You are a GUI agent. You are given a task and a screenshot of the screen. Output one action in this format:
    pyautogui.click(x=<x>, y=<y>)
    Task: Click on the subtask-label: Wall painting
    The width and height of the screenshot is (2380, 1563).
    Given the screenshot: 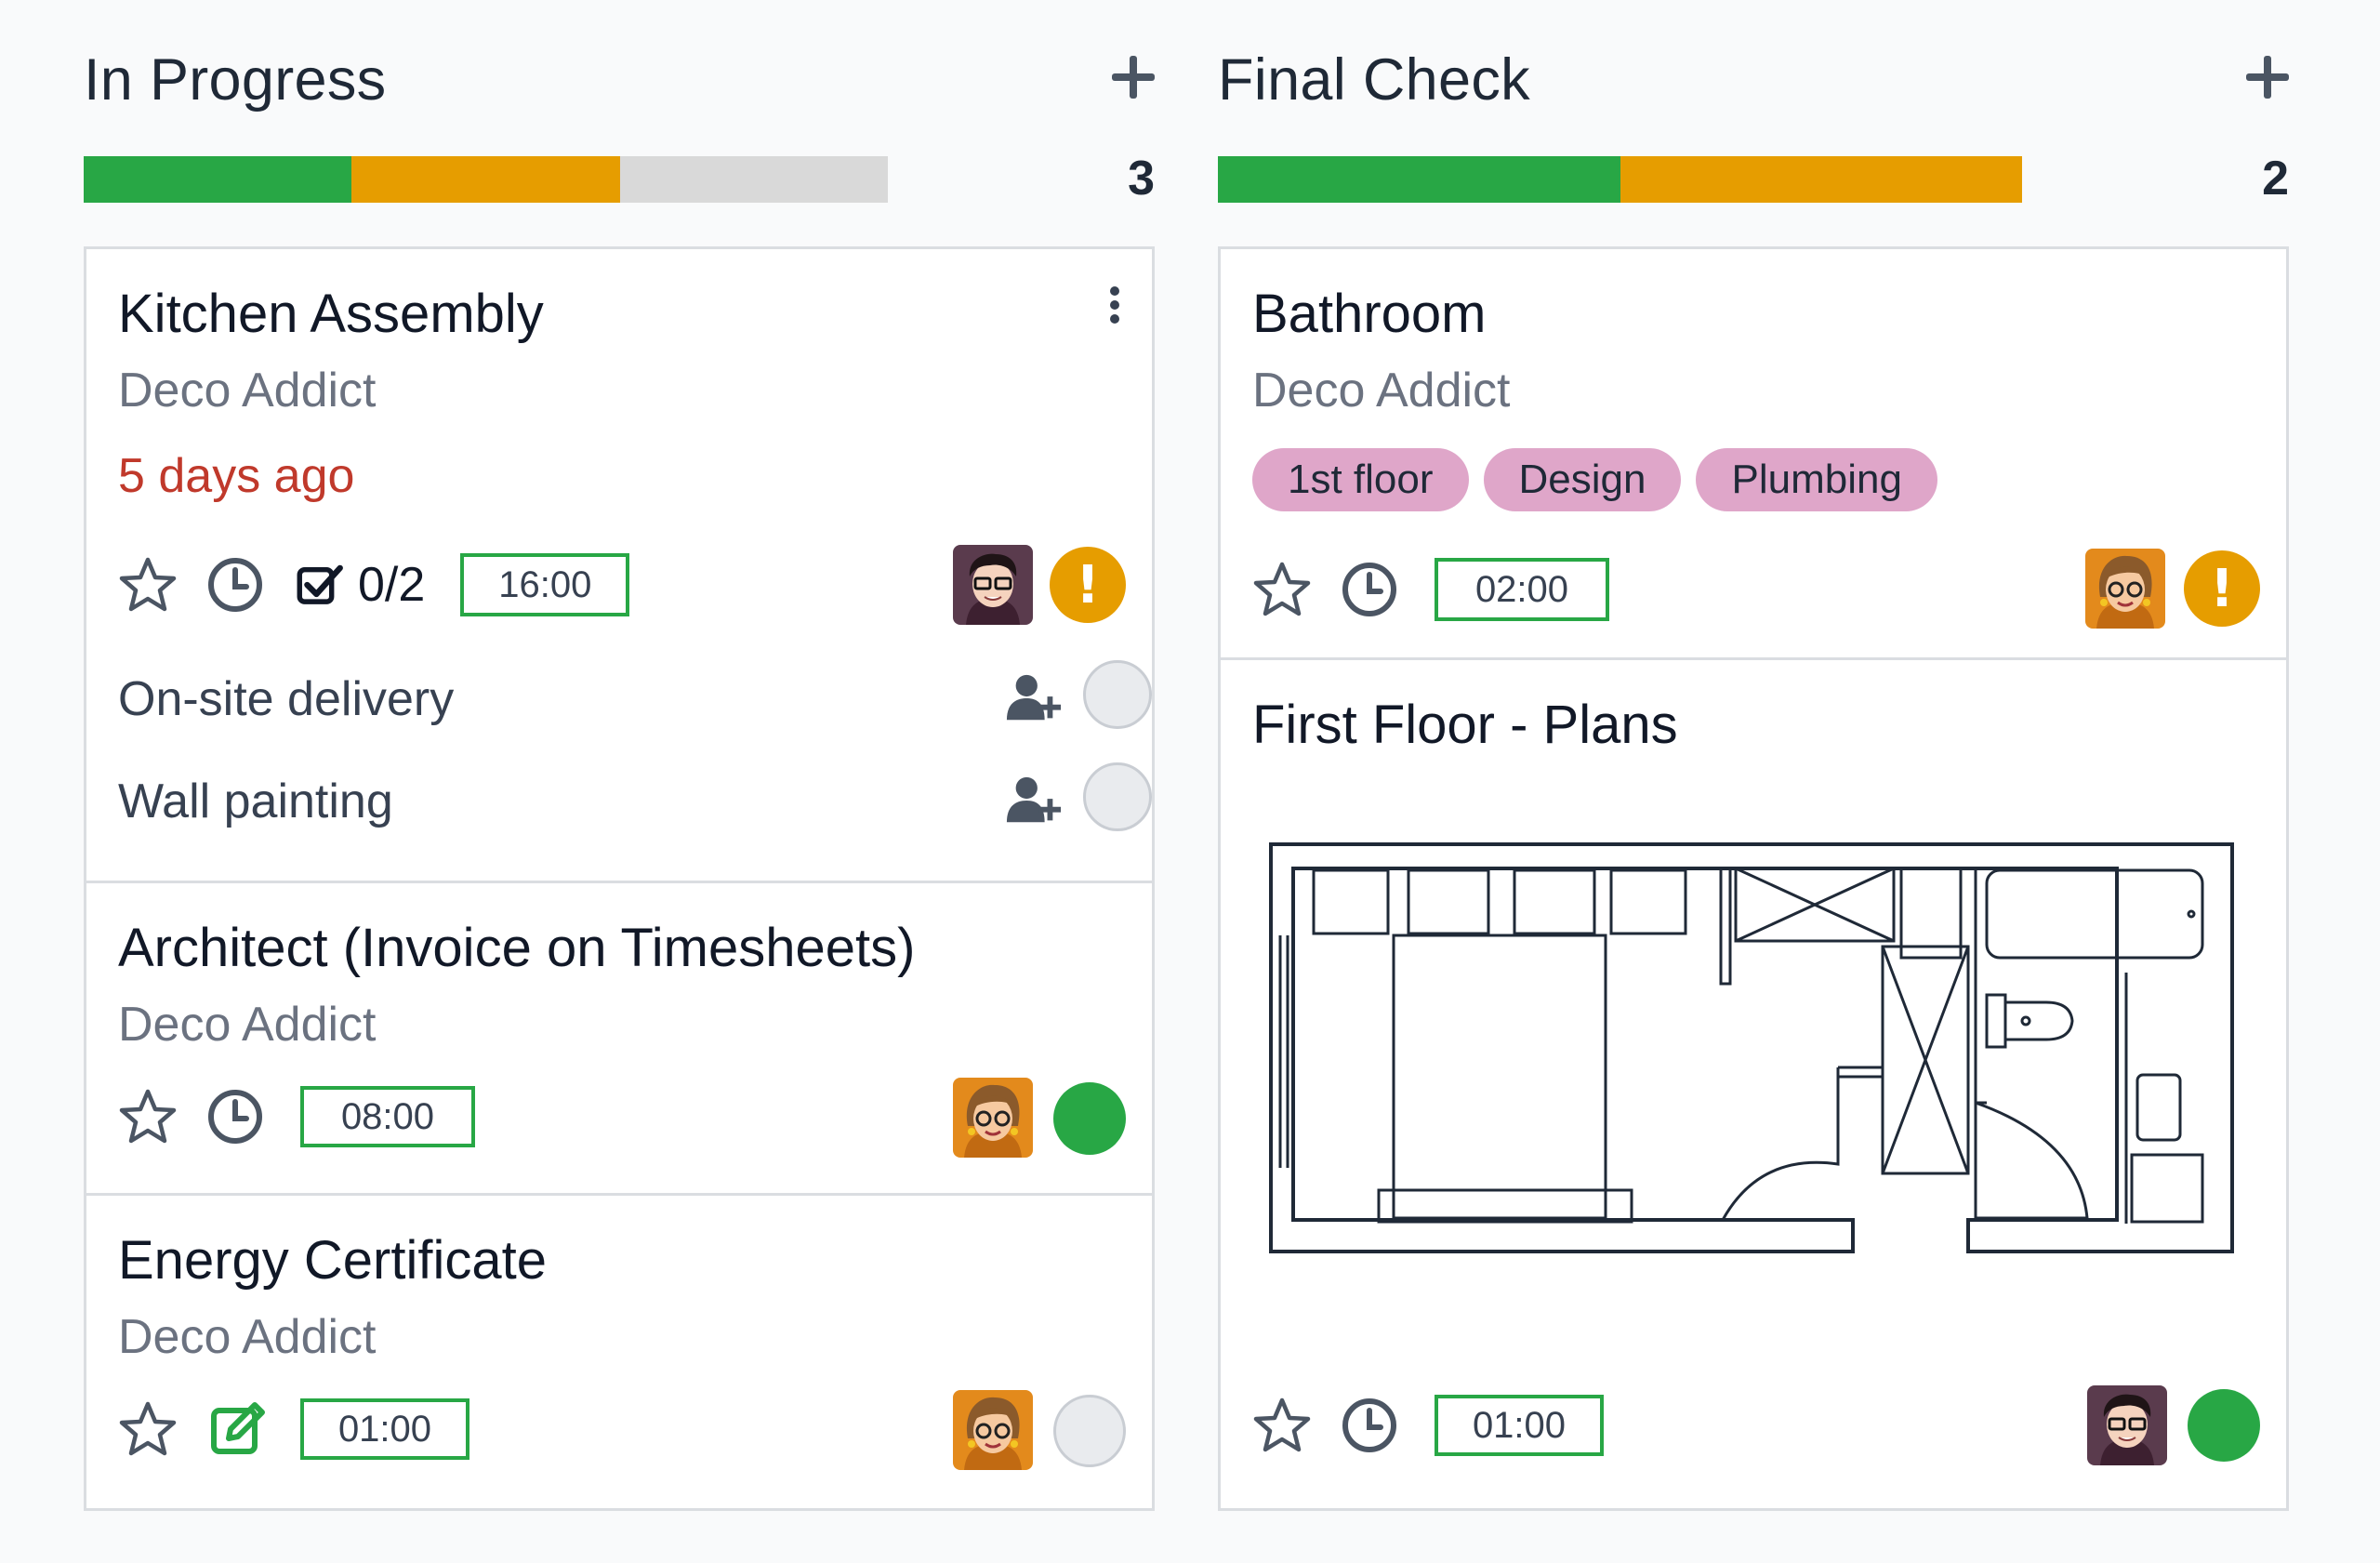 What is the action you would take?
    pyautogui.click(x=255, y=802)
    